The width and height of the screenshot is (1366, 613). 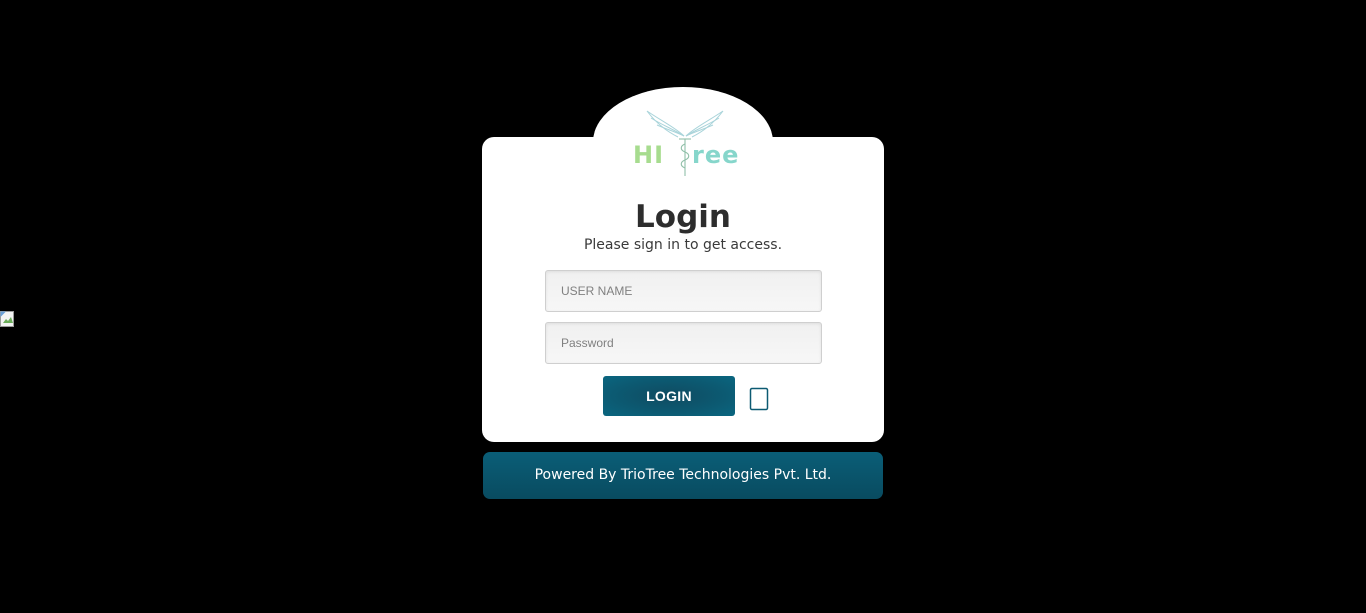 I want to click on page-title: Login, so click(x=683, y=217).